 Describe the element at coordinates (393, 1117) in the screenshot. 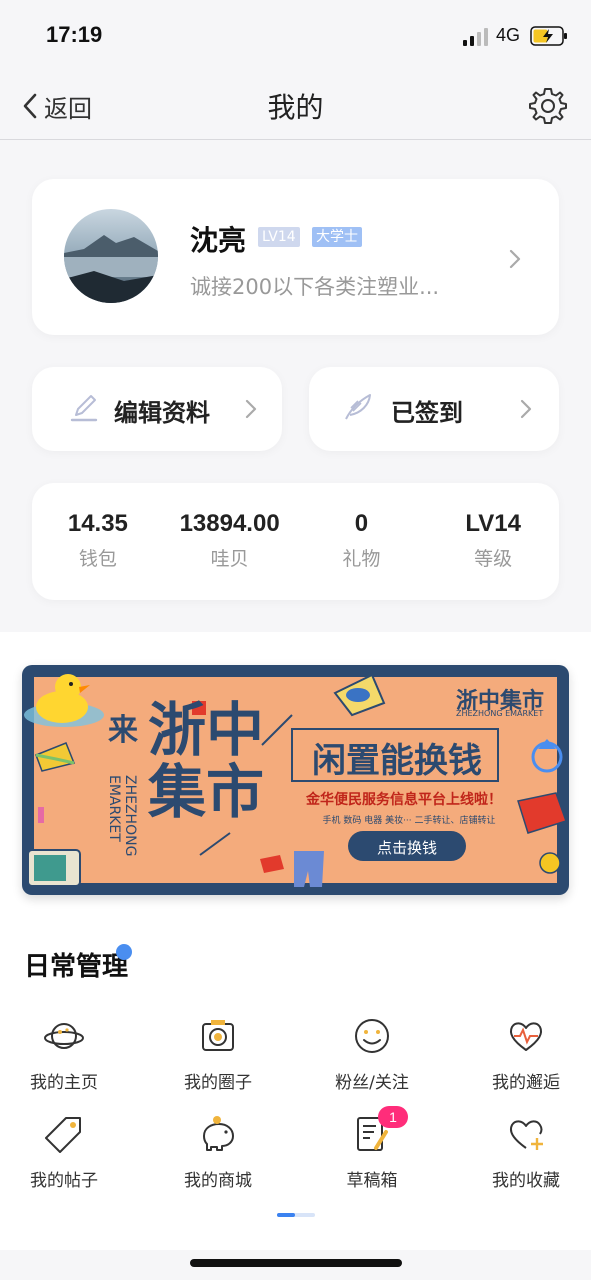

I see `draft-count-badge: 1` at that location.